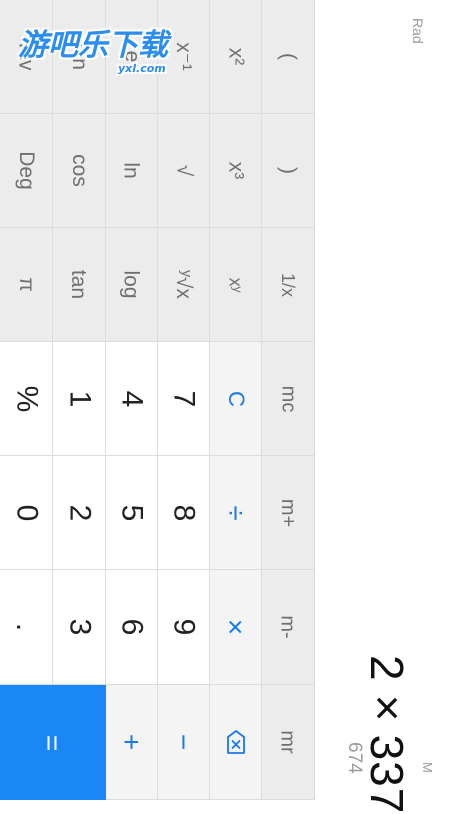 Image resolution: width=450 pixels, height=814 pixels. What do you see at coordinates (132, 171) in the screenshot?
I see `ln-key: ln` at bounding box center [132, 171].